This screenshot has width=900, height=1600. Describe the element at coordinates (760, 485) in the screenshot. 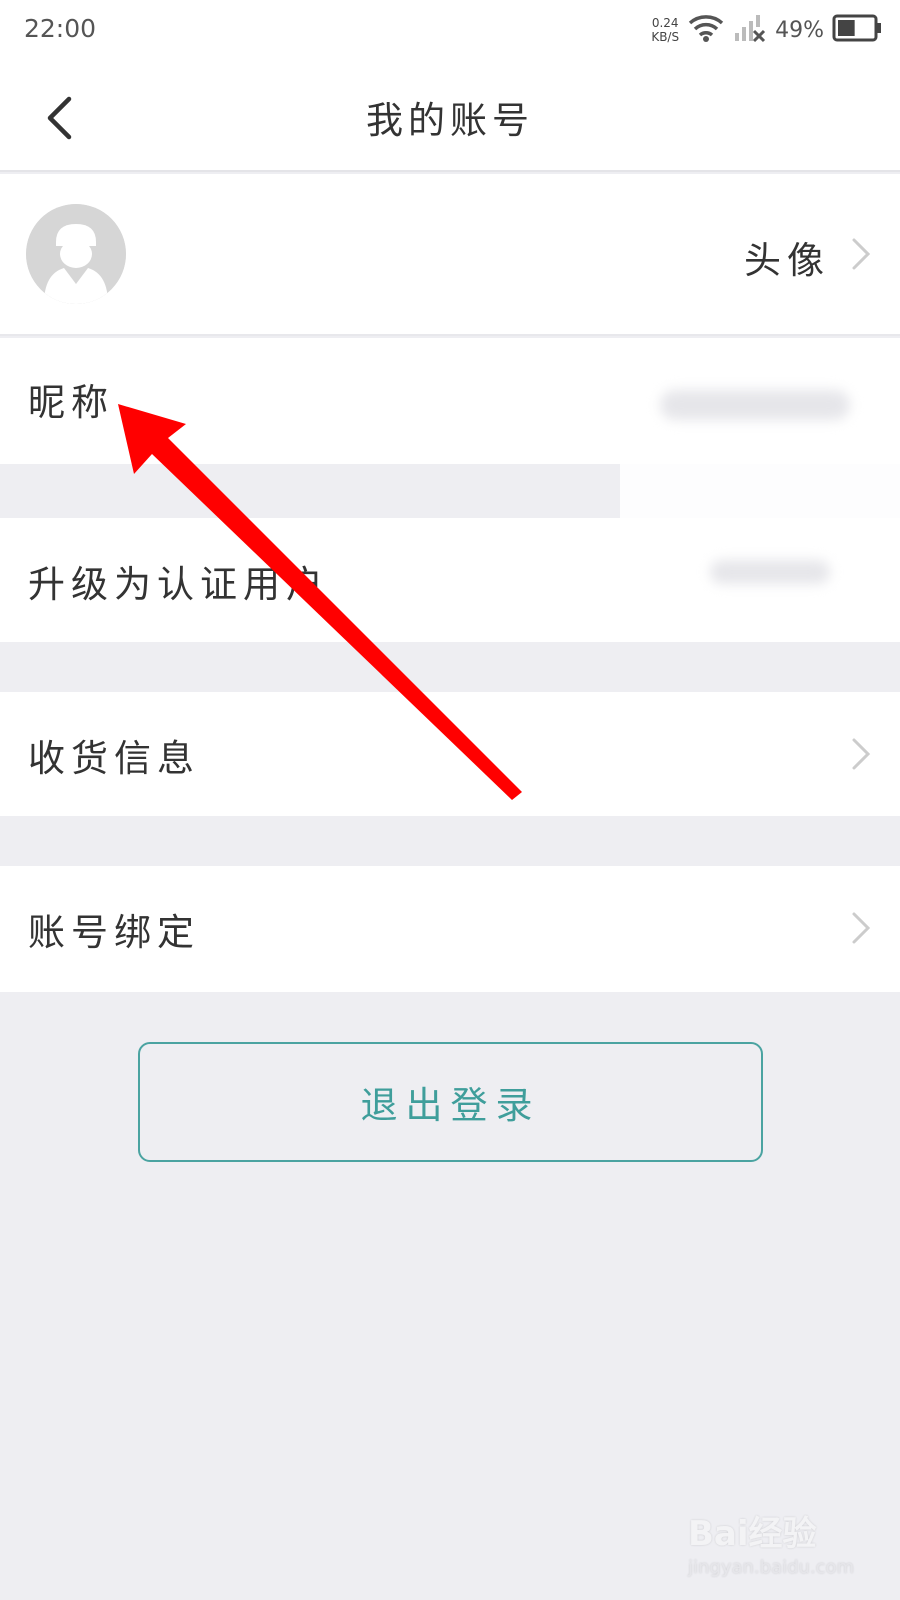

I see `redacted-blur` at that location.